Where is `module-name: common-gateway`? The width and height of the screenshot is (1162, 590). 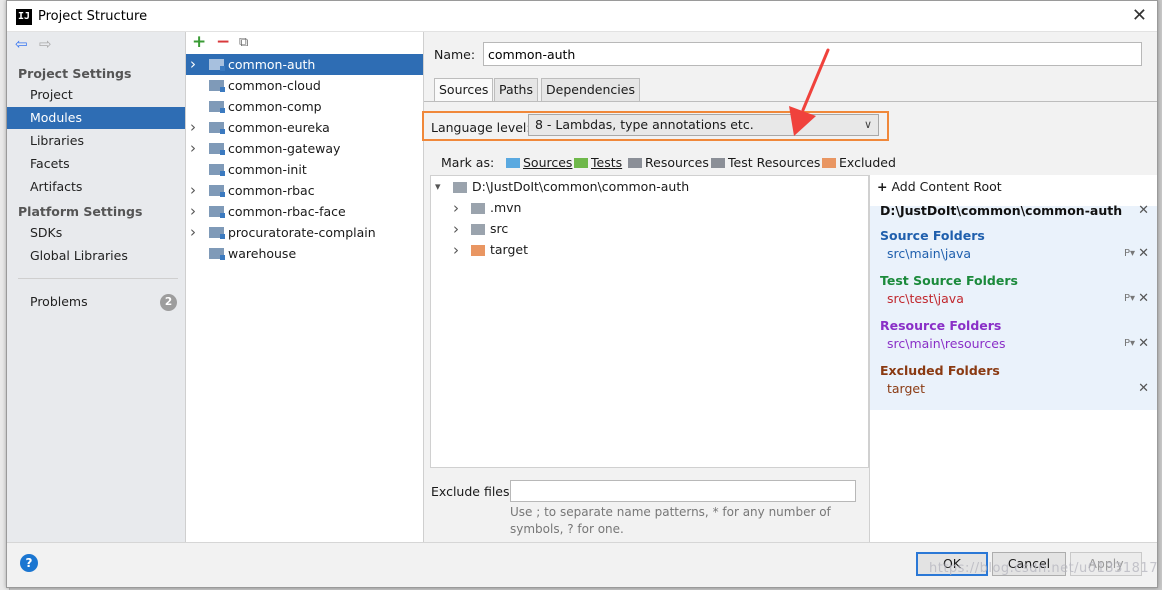 module-name: common-gateway is located at coordinates (284, 148).